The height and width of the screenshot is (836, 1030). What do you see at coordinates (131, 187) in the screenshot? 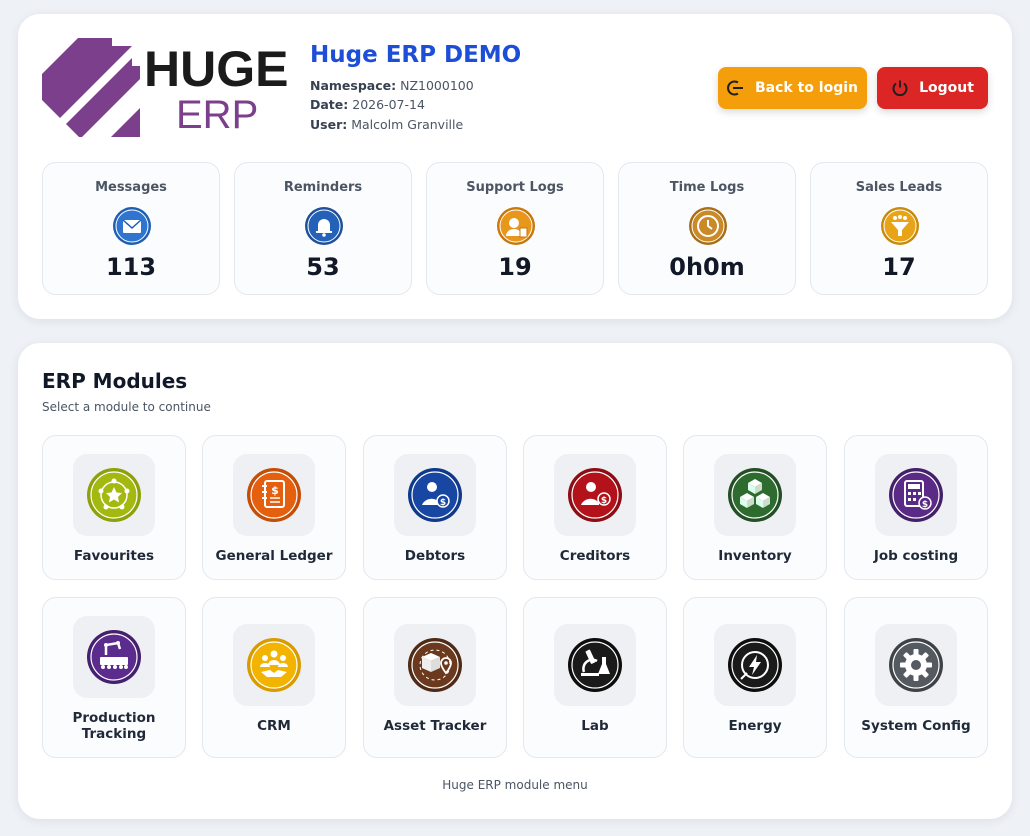
I see `stat-label: Messages` at bounding box center [131, 187].